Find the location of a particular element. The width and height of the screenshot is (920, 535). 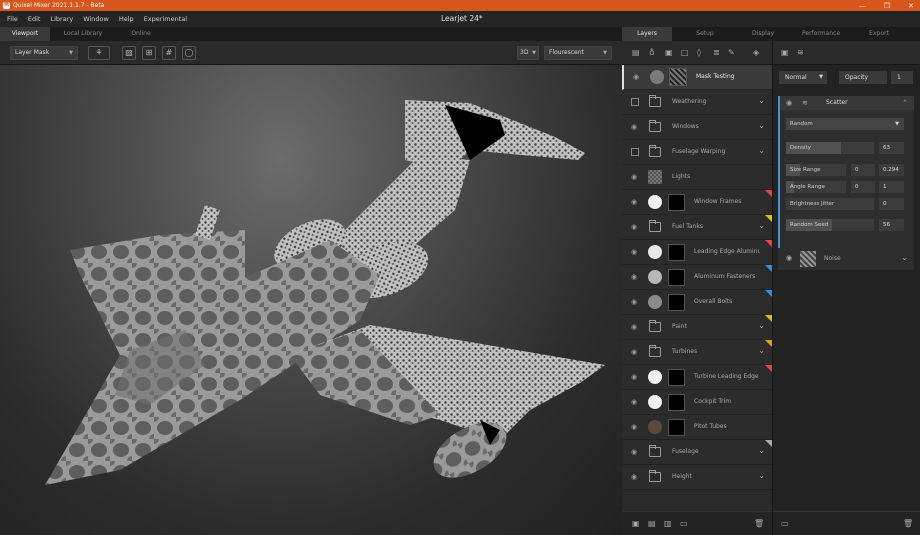

lighting-dropdown: Flourescent ▼ is located at coordinates (578, 53).